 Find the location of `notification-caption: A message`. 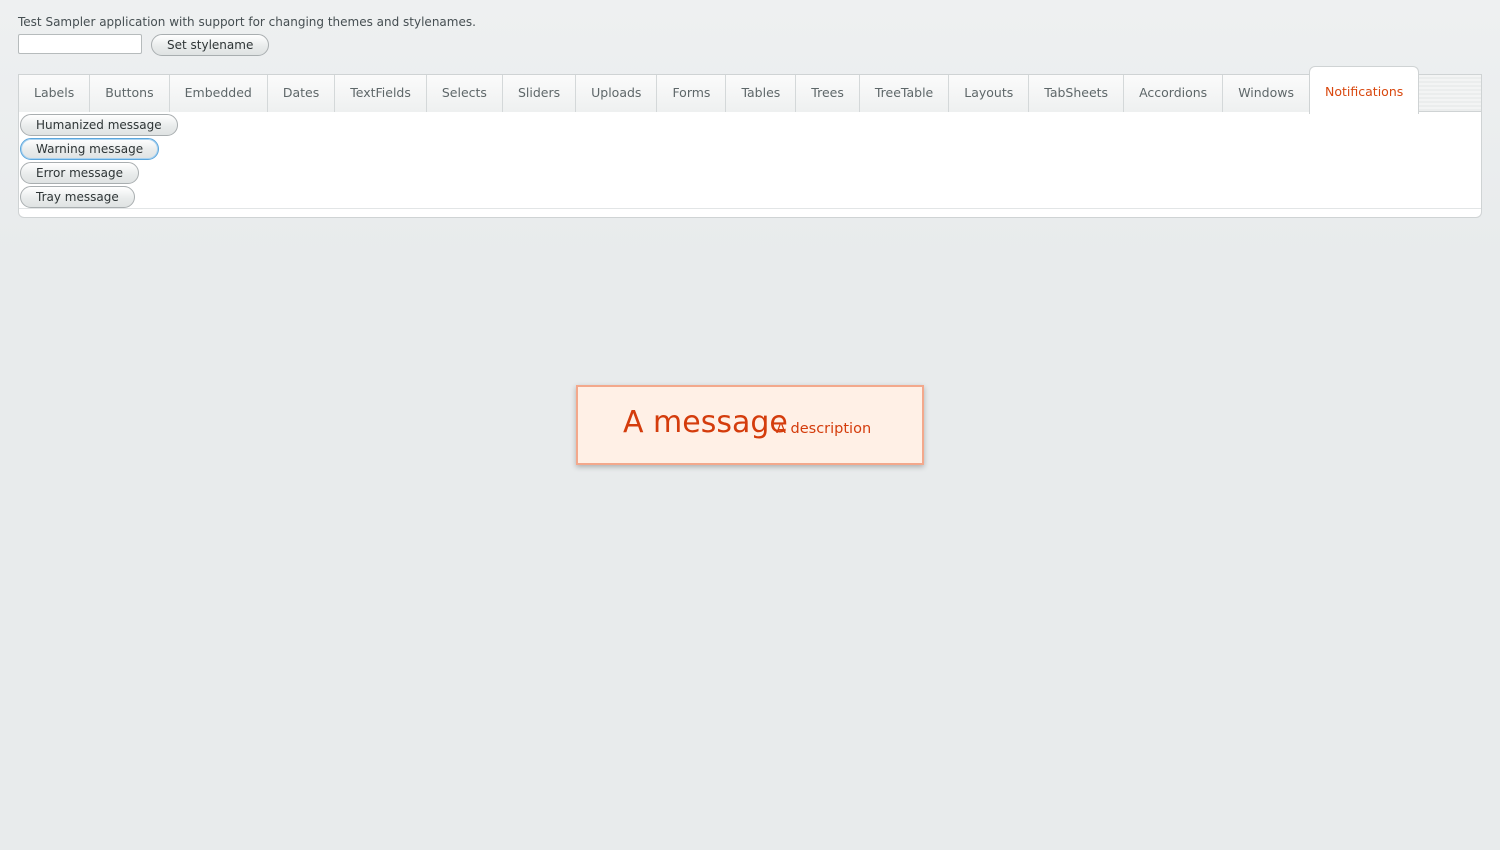

notification-caption: A message is located at coordinates (705, 422).